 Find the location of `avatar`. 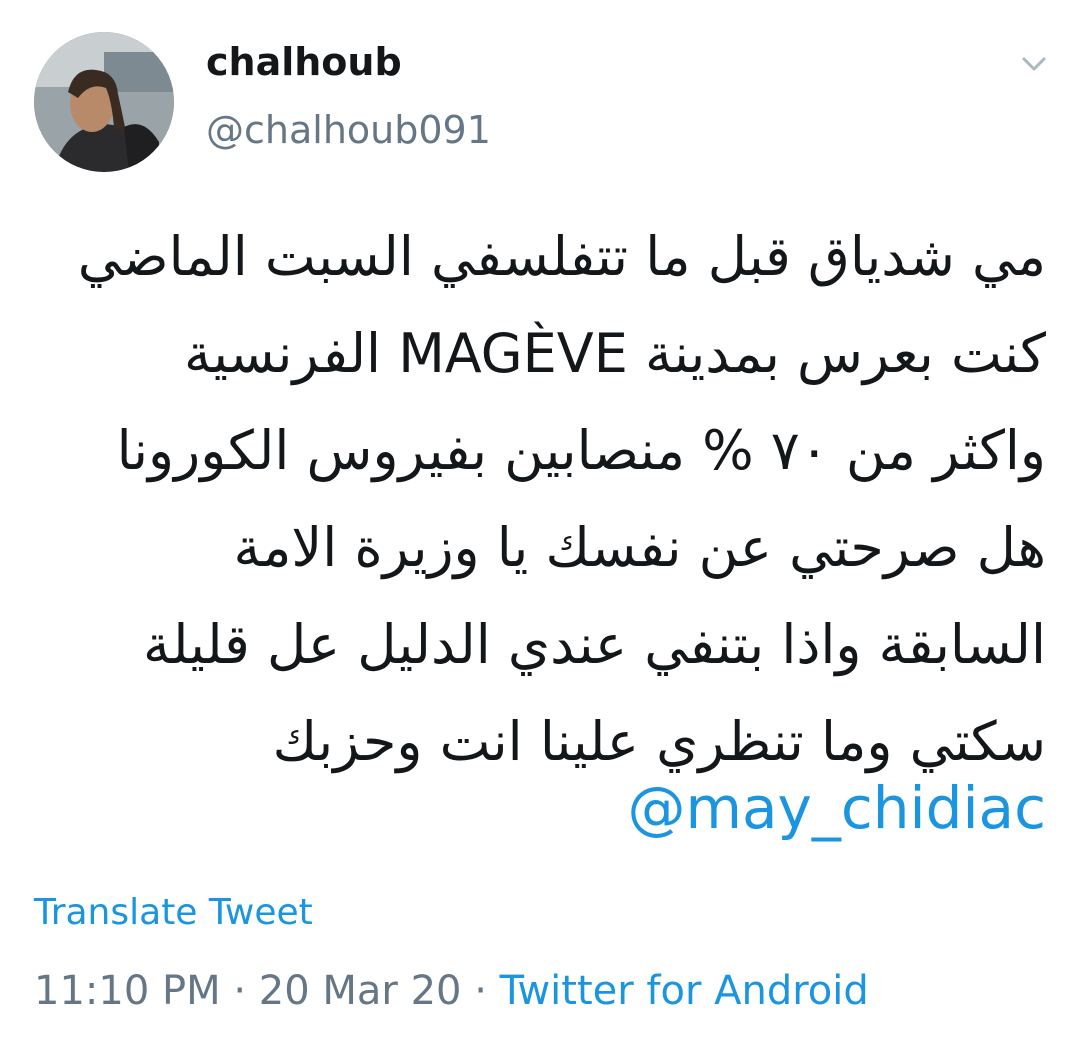

avatar is located at coordinates (104, 102).